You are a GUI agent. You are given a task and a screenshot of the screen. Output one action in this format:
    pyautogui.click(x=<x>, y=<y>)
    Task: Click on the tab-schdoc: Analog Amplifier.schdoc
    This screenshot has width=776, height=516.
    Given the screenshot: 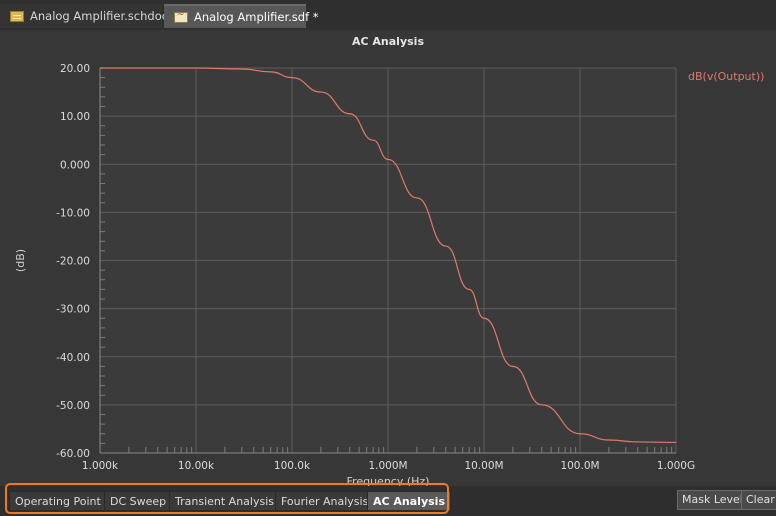 What is the action you would take?
    pyautogui.click(x=84, y=16)
    